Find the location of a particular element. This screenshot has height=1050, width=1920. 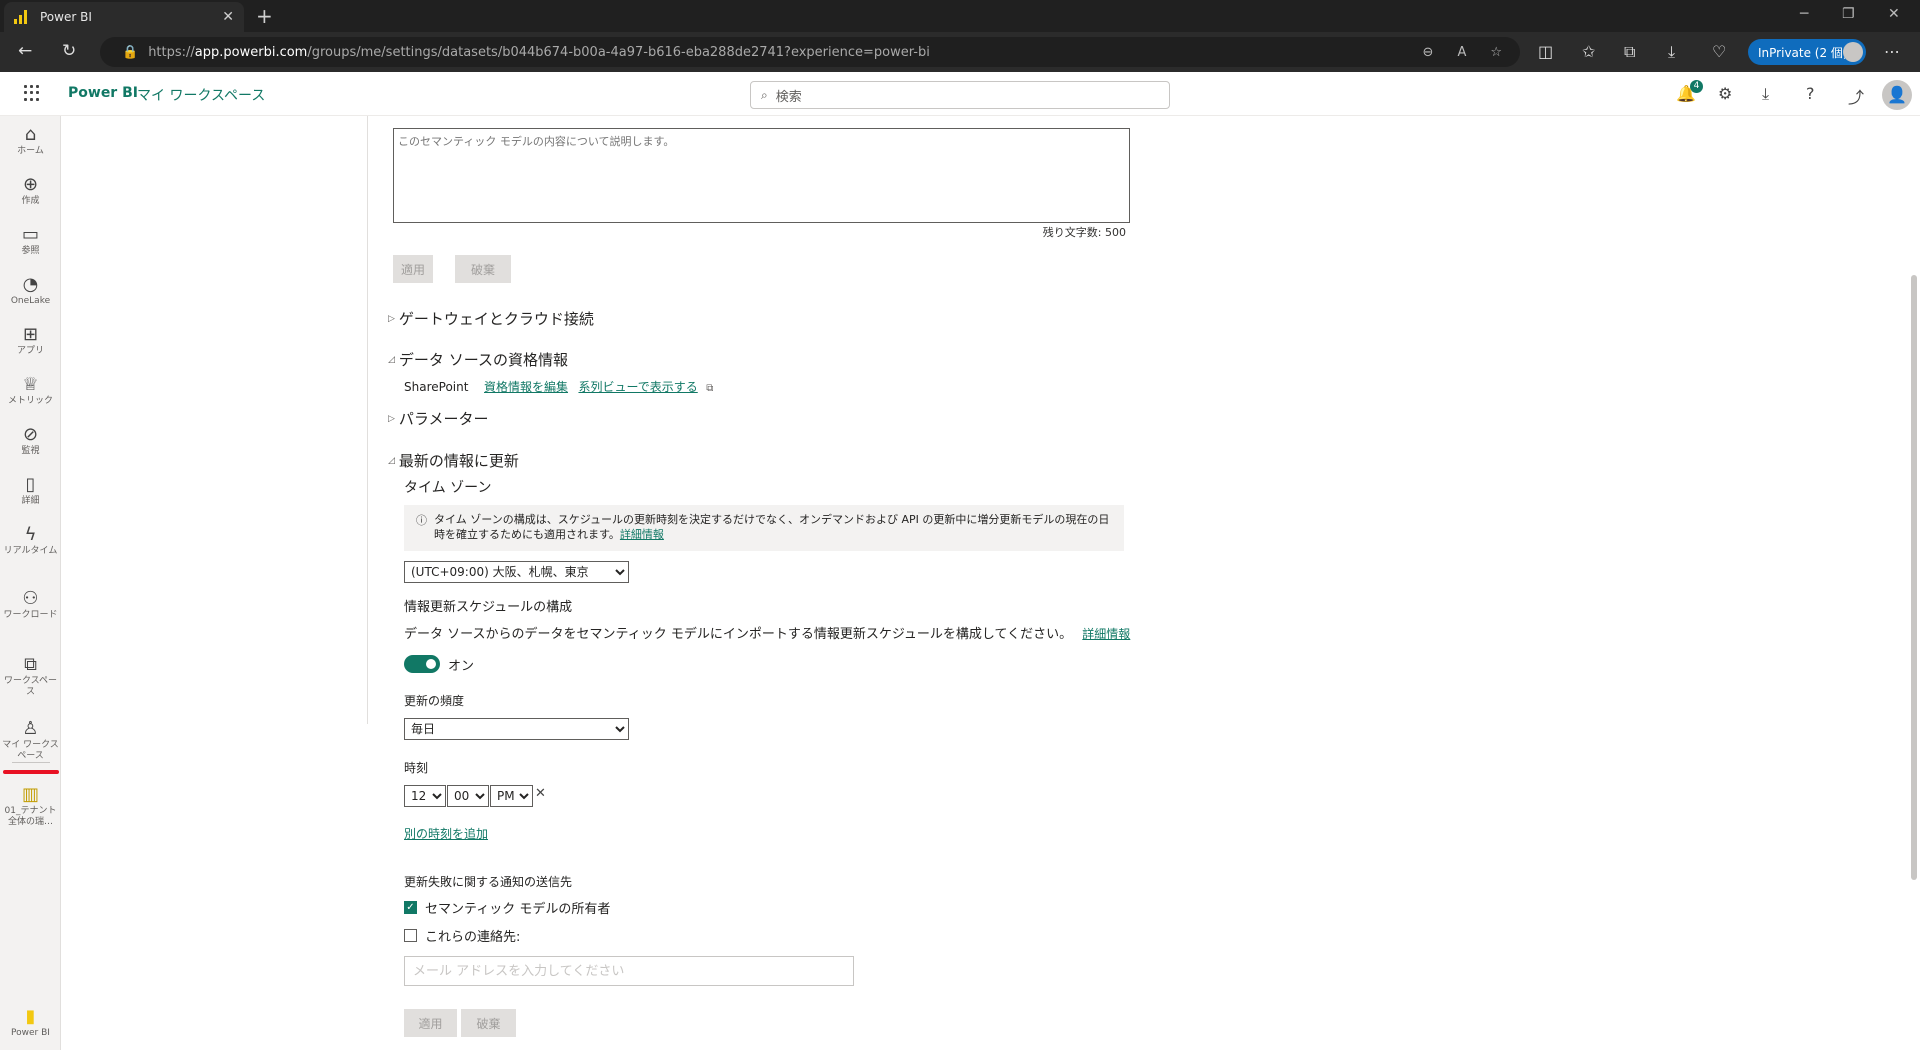

back-icon: ← is located at coordinates (25, 51).